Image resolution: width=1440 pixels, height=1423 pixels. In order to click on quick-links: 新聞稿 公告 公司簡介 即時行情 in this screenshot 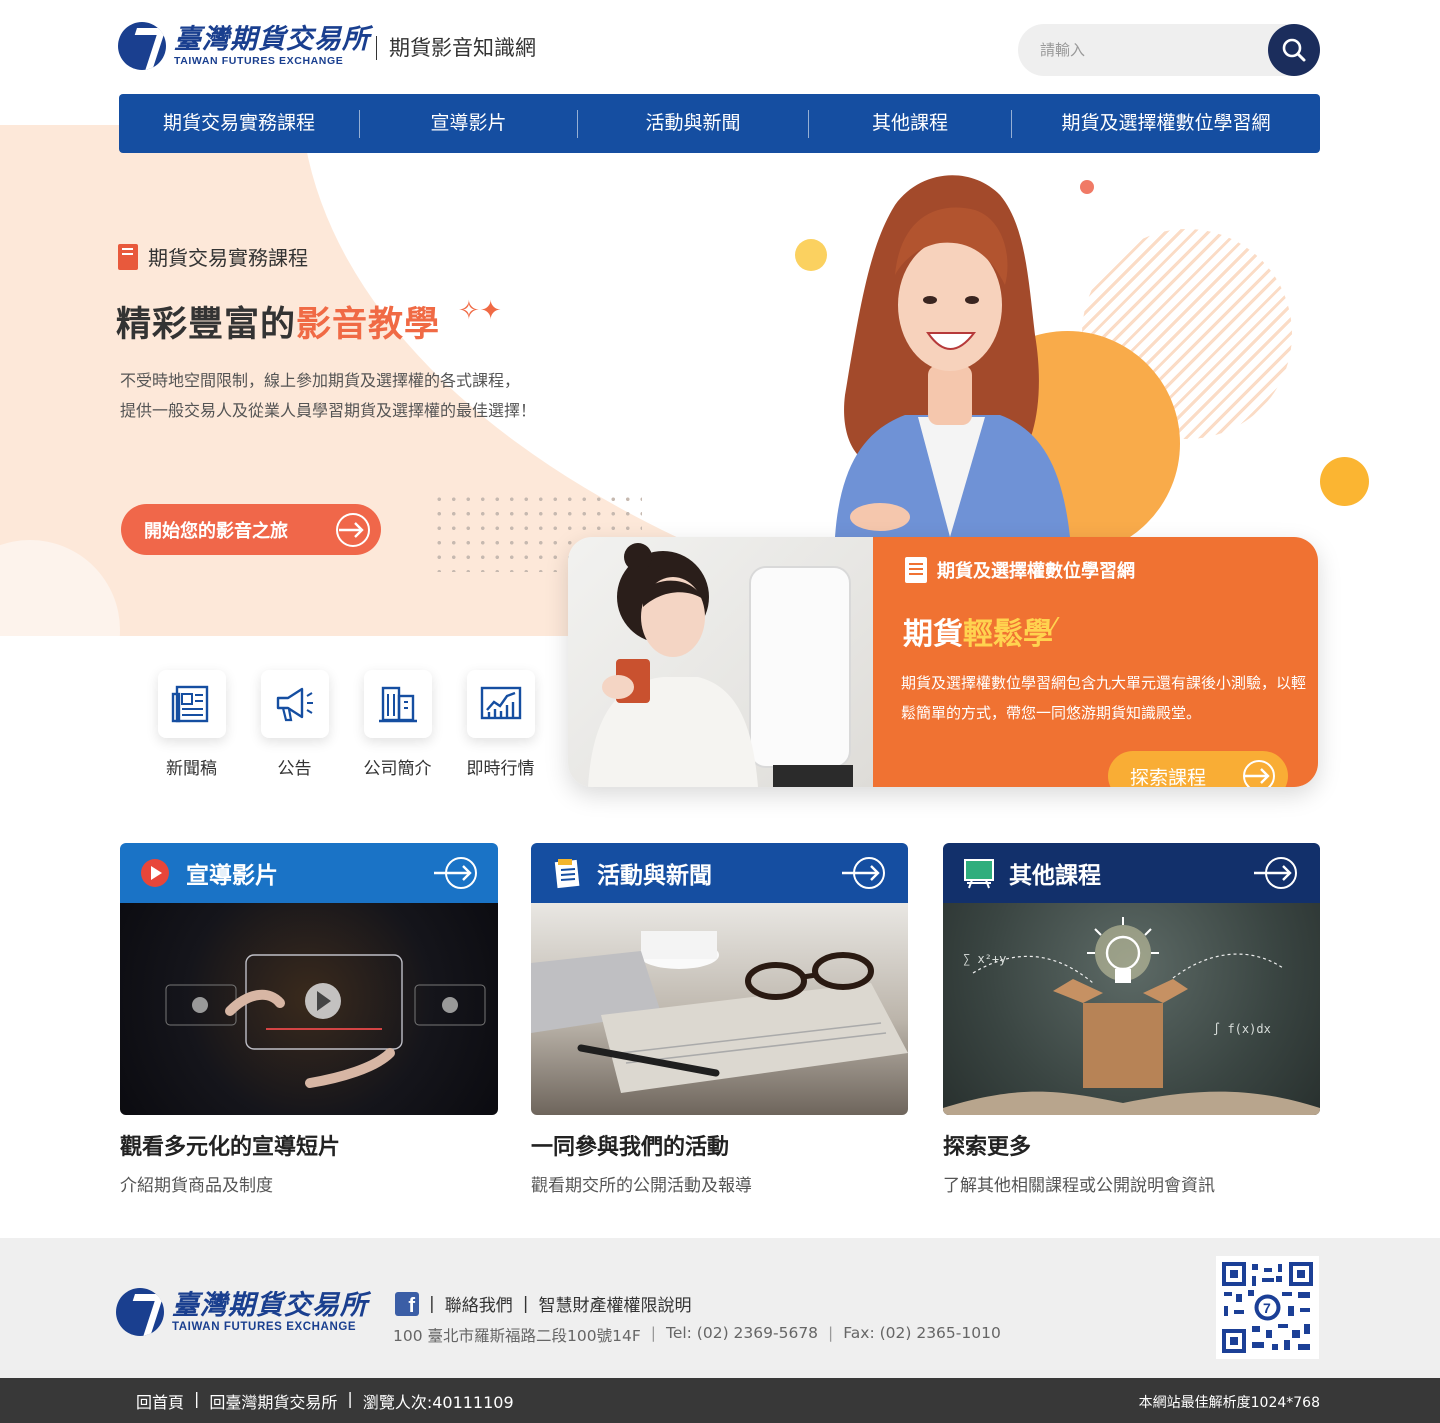, I will do `click(346, 724)`.